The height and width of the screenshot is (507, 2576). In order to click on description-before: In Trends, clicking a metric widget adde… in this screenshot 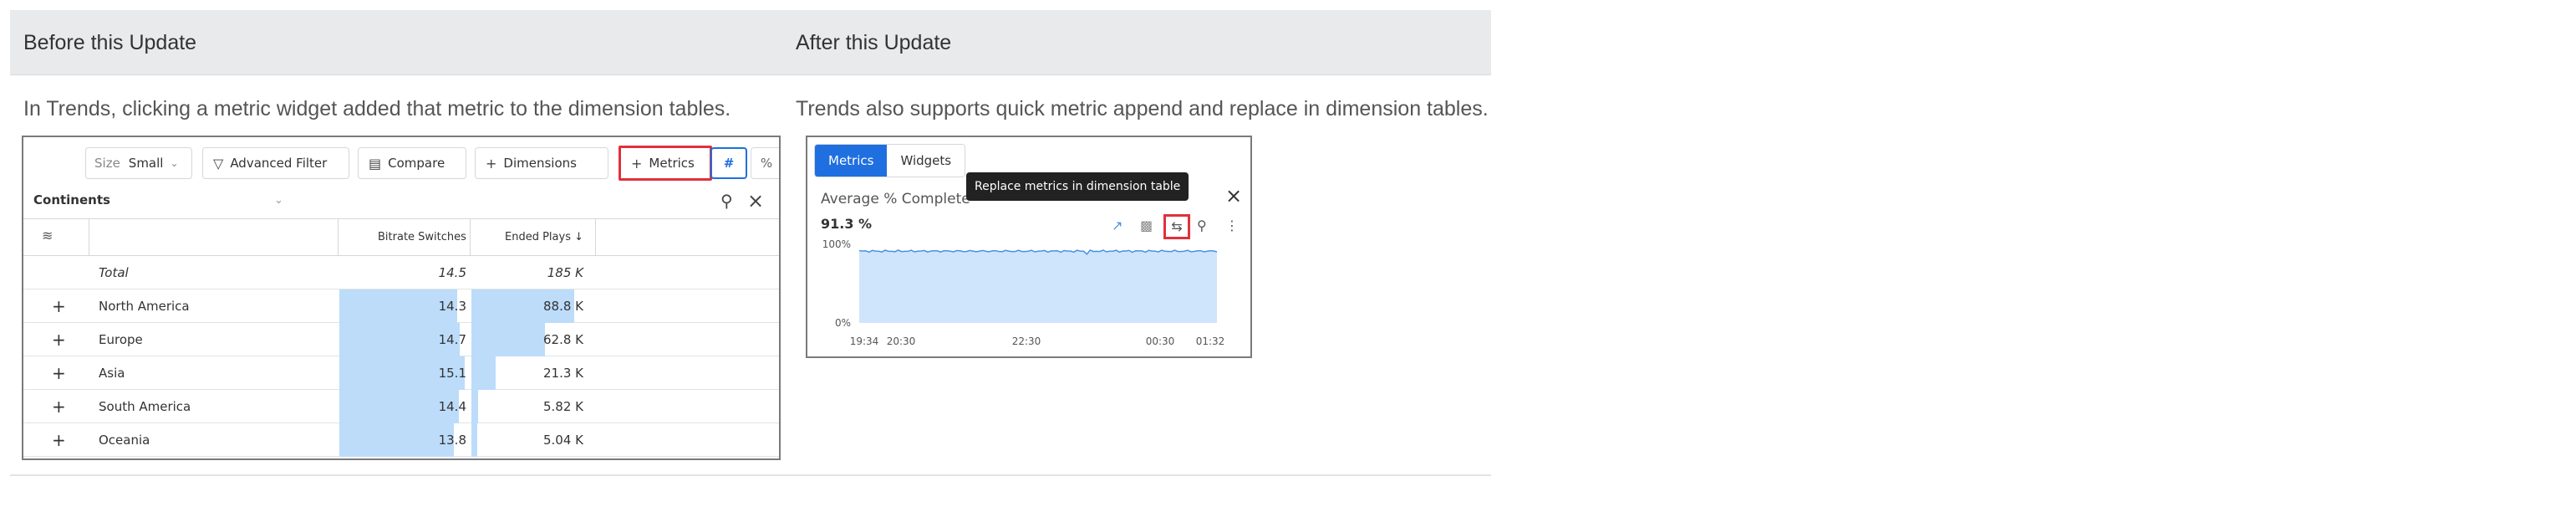, I will do `click(377, 108)`.